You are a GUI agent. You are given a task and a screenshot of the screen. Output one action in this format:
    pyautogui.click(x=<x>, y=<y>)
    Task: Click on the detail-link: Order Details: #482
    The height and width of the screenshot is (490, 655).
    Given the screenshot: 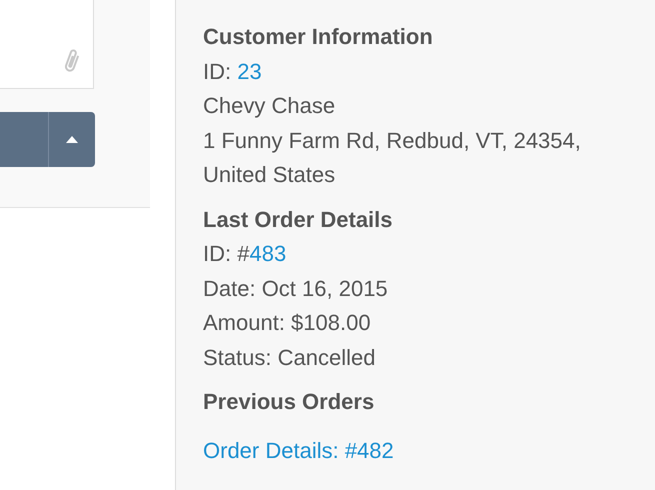 What is the action you would take?
    pyautogui.click(x=298, y=450)
    